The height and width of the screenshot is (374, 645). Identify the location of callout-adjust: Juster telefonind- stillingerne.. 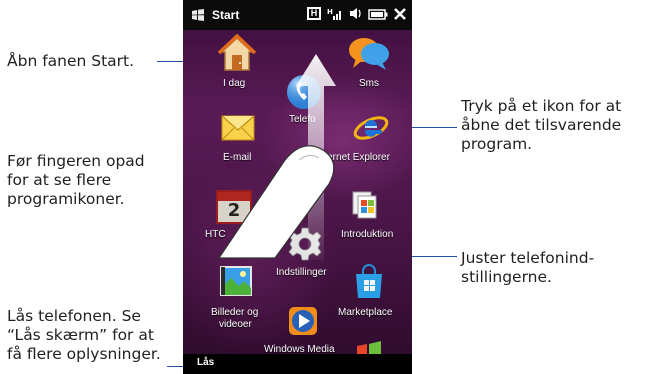
(527, 268).